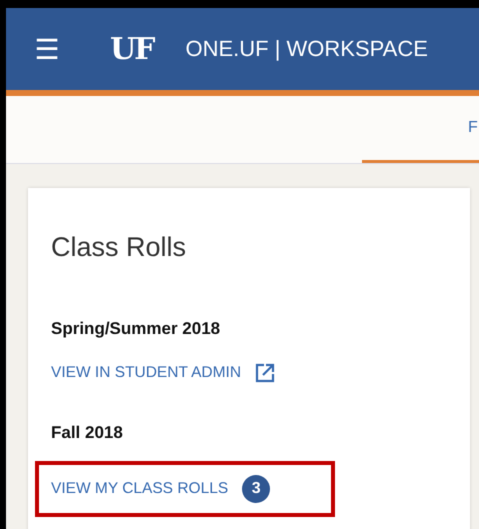 This screenshot has height=529, width=479. I want to click on logo: UF, so click(132, 49).